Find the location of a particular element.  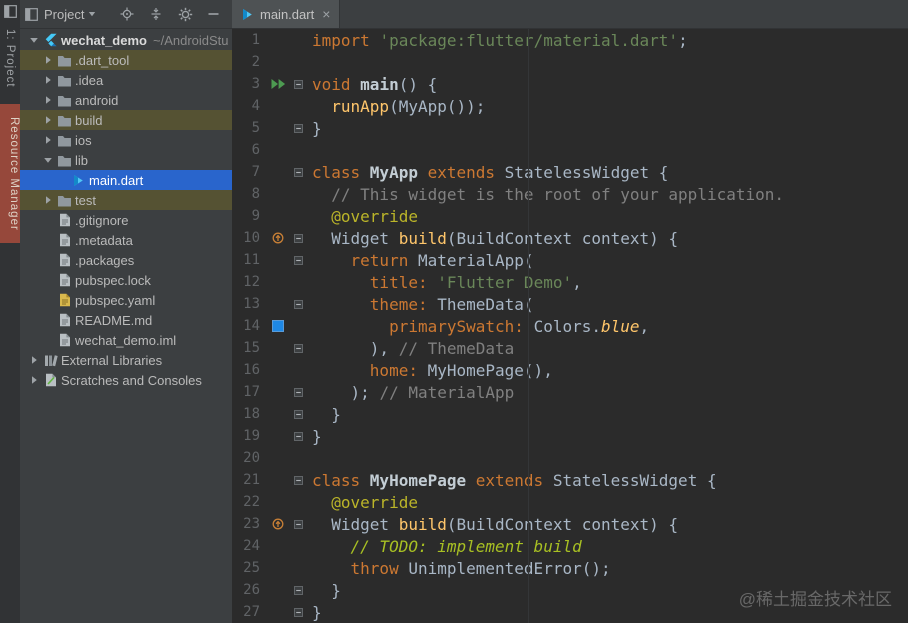

line-number: 20 is located at coordinates (246, 458).